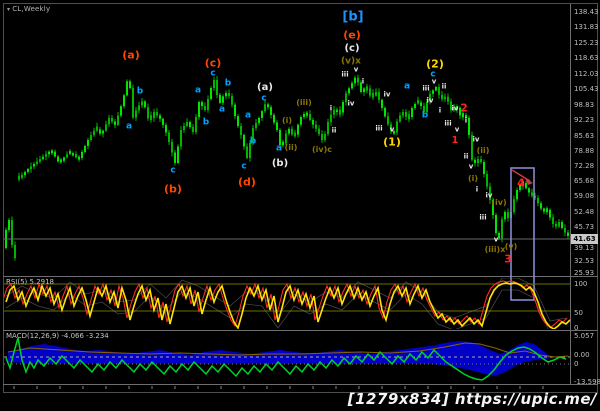 The width and height of the screenshot is (600, 411). Describe the element at coordinates (582, 355) in the screenshot. I see `macd-tick: 0.00` at that location.